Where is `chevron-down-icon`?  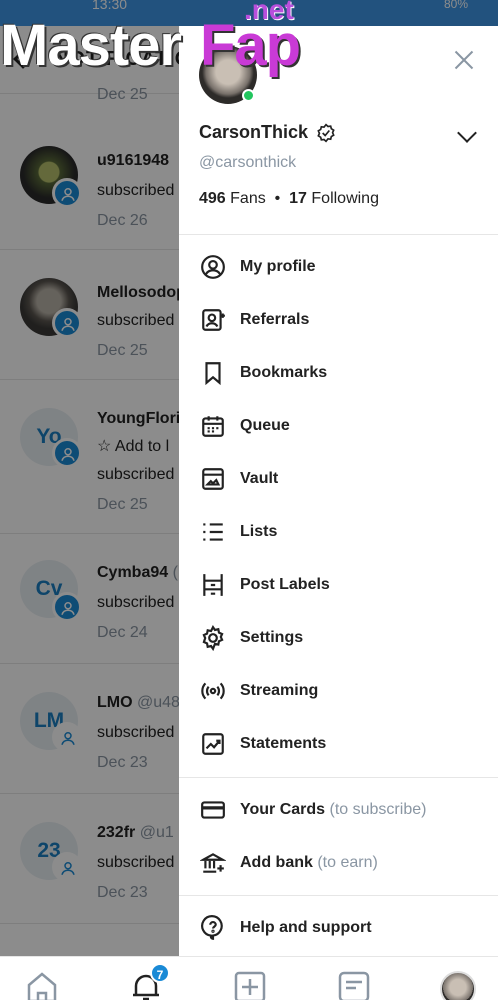 chevron-down-icon is located at coordinates (467, 133).